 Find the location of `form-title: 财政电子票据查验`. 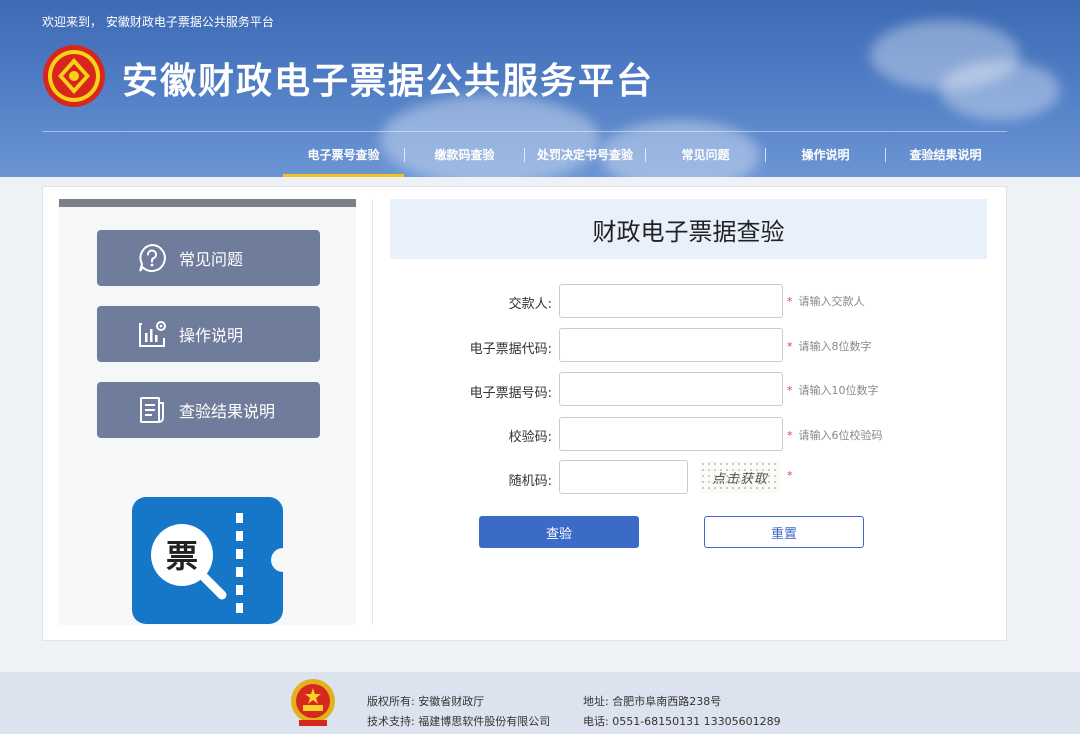

form-title: 财政电子票据查验 is located at coordinates (688, 229).